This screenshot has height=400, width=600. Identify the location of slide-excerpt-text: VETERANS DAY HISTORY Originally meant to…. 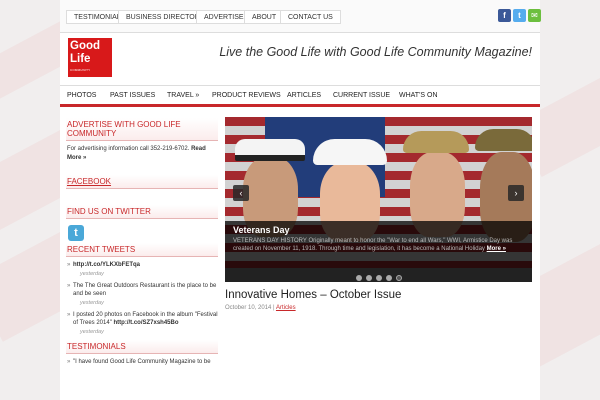
(373, 245).